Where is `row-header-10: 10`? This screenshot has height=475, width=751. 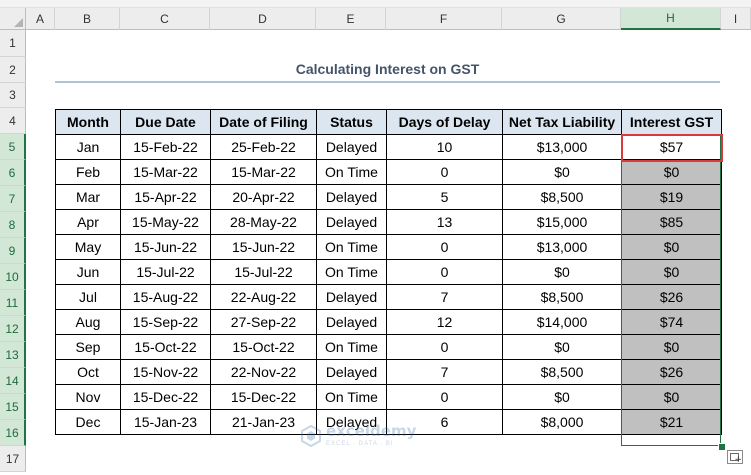
row-header-10: 10 is located at coordinates (13, 277).